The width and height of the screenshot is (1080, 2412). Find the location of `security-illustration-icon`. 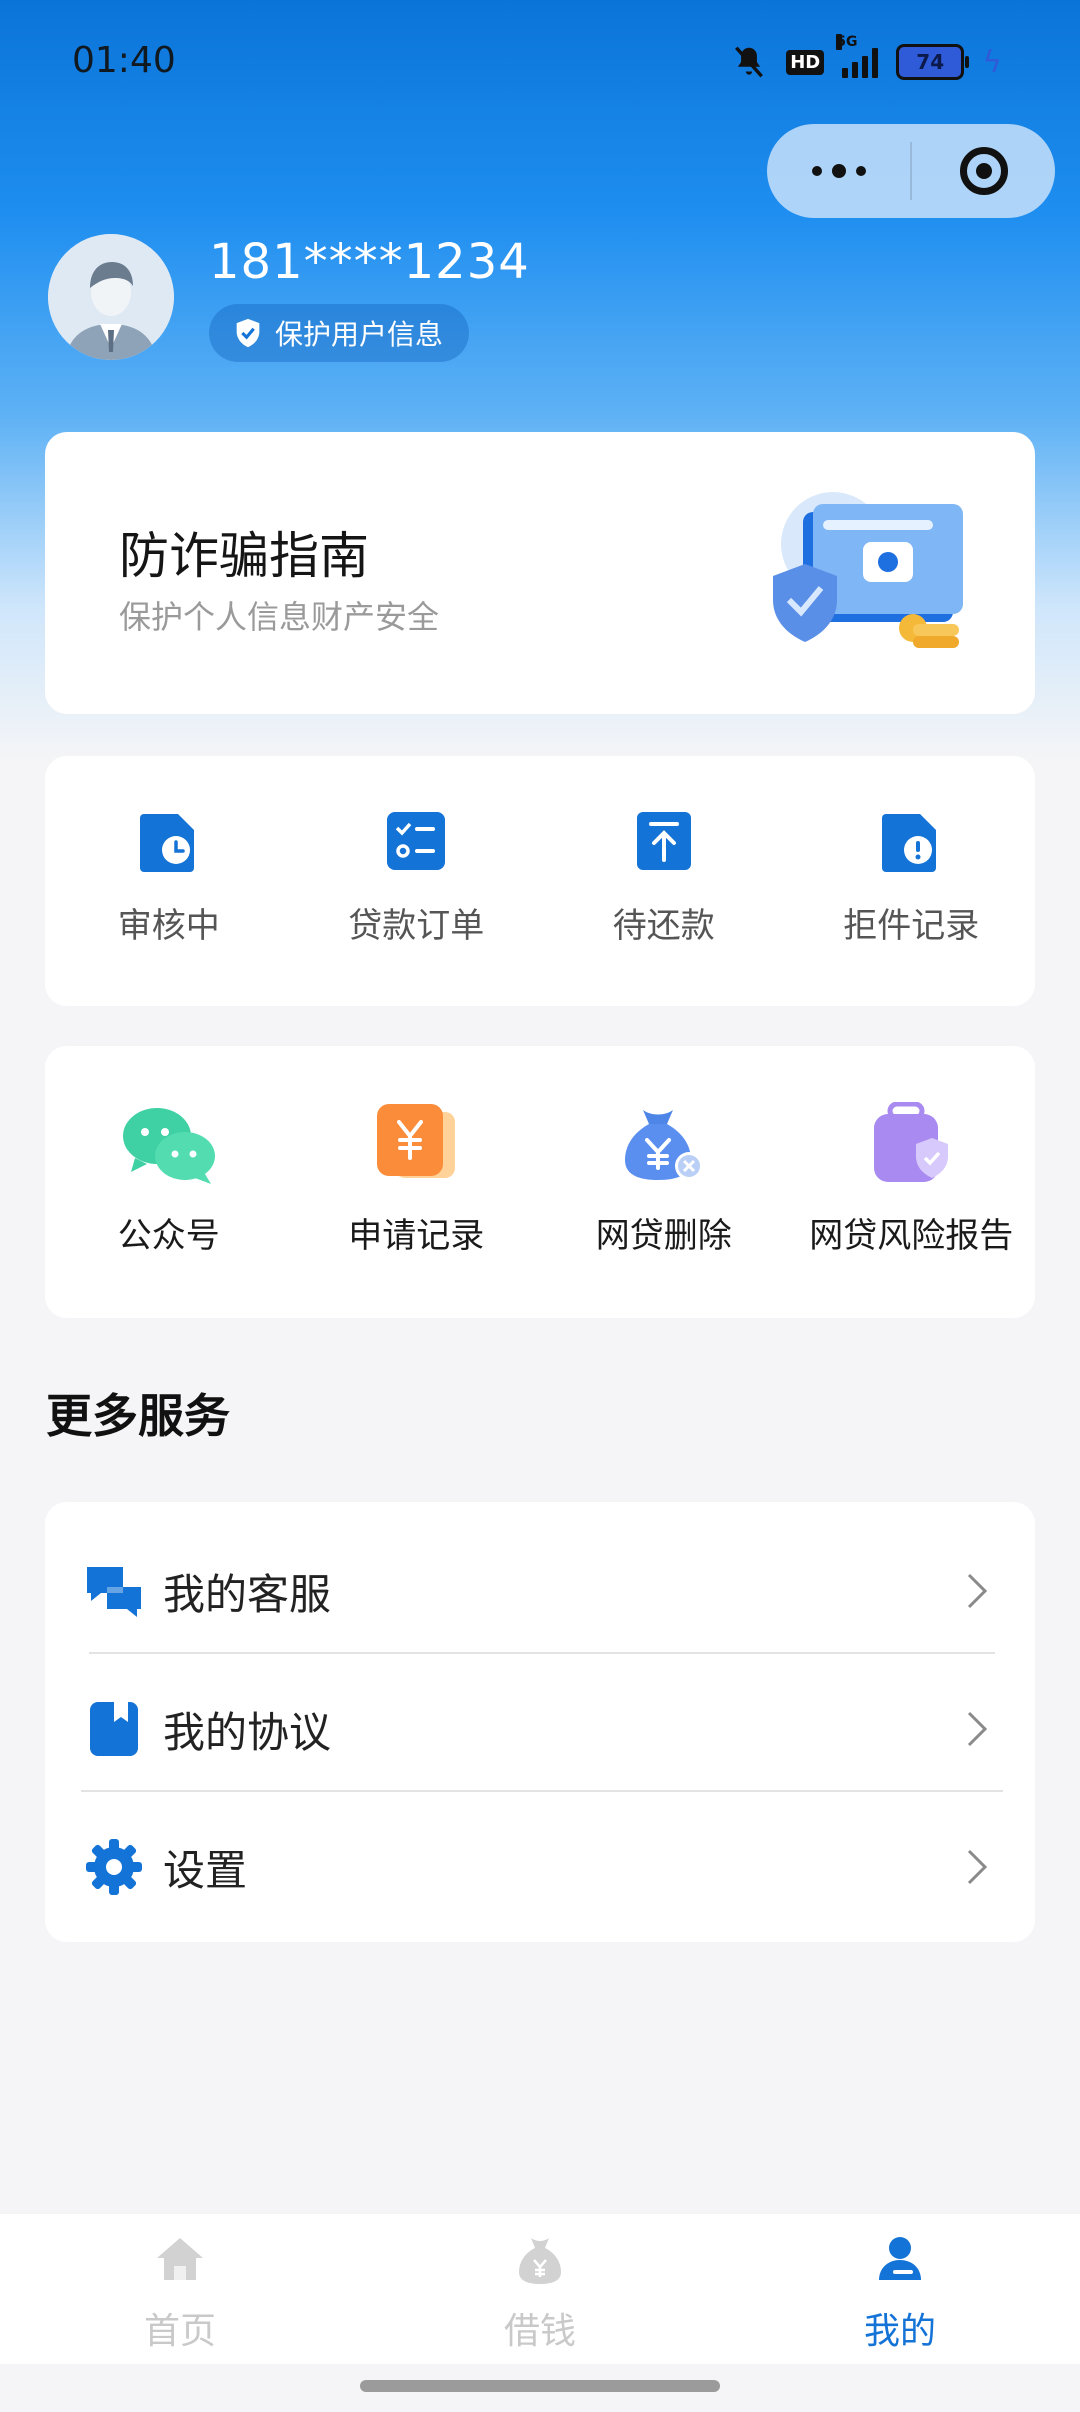

security-illustration-icon is located at coordinates (868, 570).